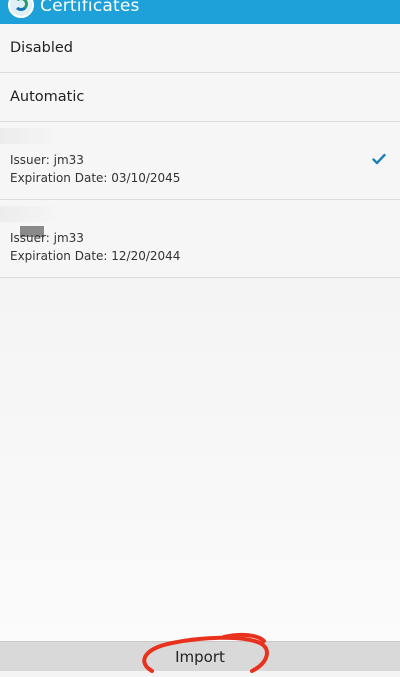 The image size is (400, 677). What do you see at coordinates (47, 97) in the screenshot?
I see `option-label: Automatic` at bounding box center [47, 97].